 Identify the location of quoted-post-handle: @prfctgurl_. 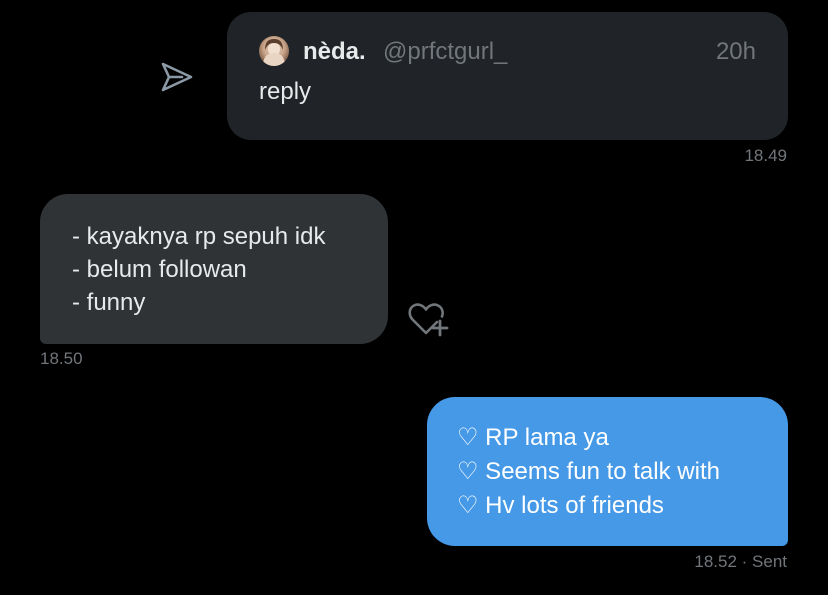
(445, 51).